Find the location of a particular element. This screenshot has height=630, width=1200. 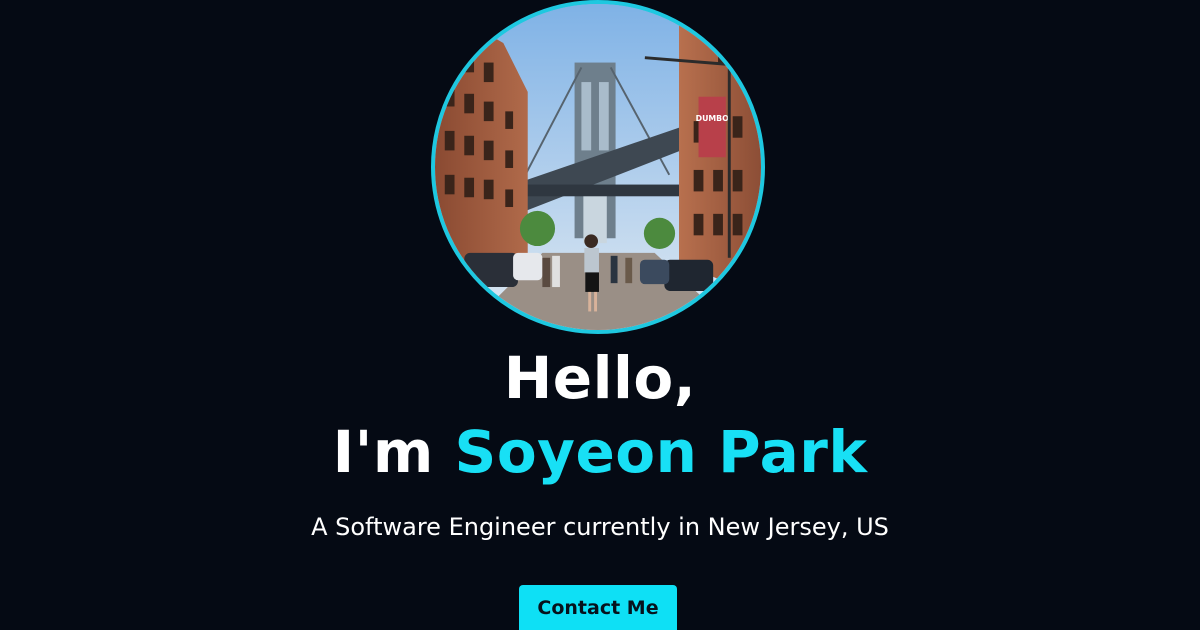

greeting-text: Hello, is located at coordinates (600, 378).